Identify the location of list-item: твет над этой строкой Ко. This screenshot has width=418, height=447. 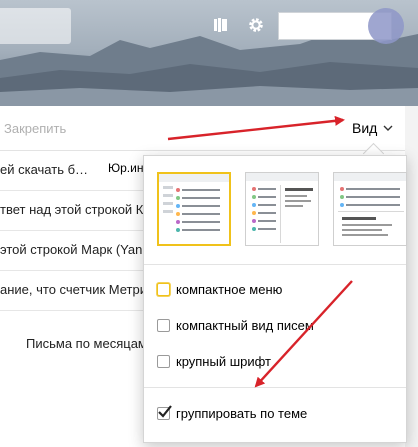
(75, 211).